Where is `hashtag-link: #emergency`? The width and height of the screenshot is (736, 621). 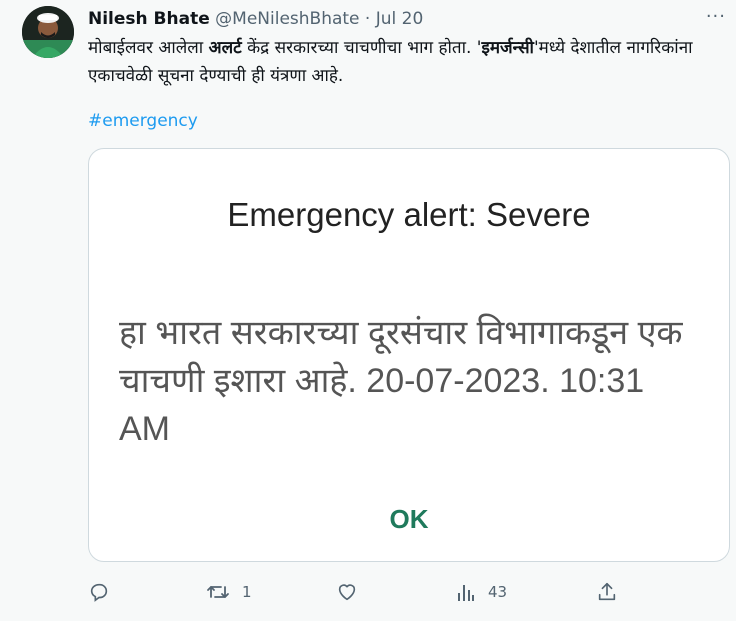
hashtag-link: #emergency is located at coordinates (143, 121).